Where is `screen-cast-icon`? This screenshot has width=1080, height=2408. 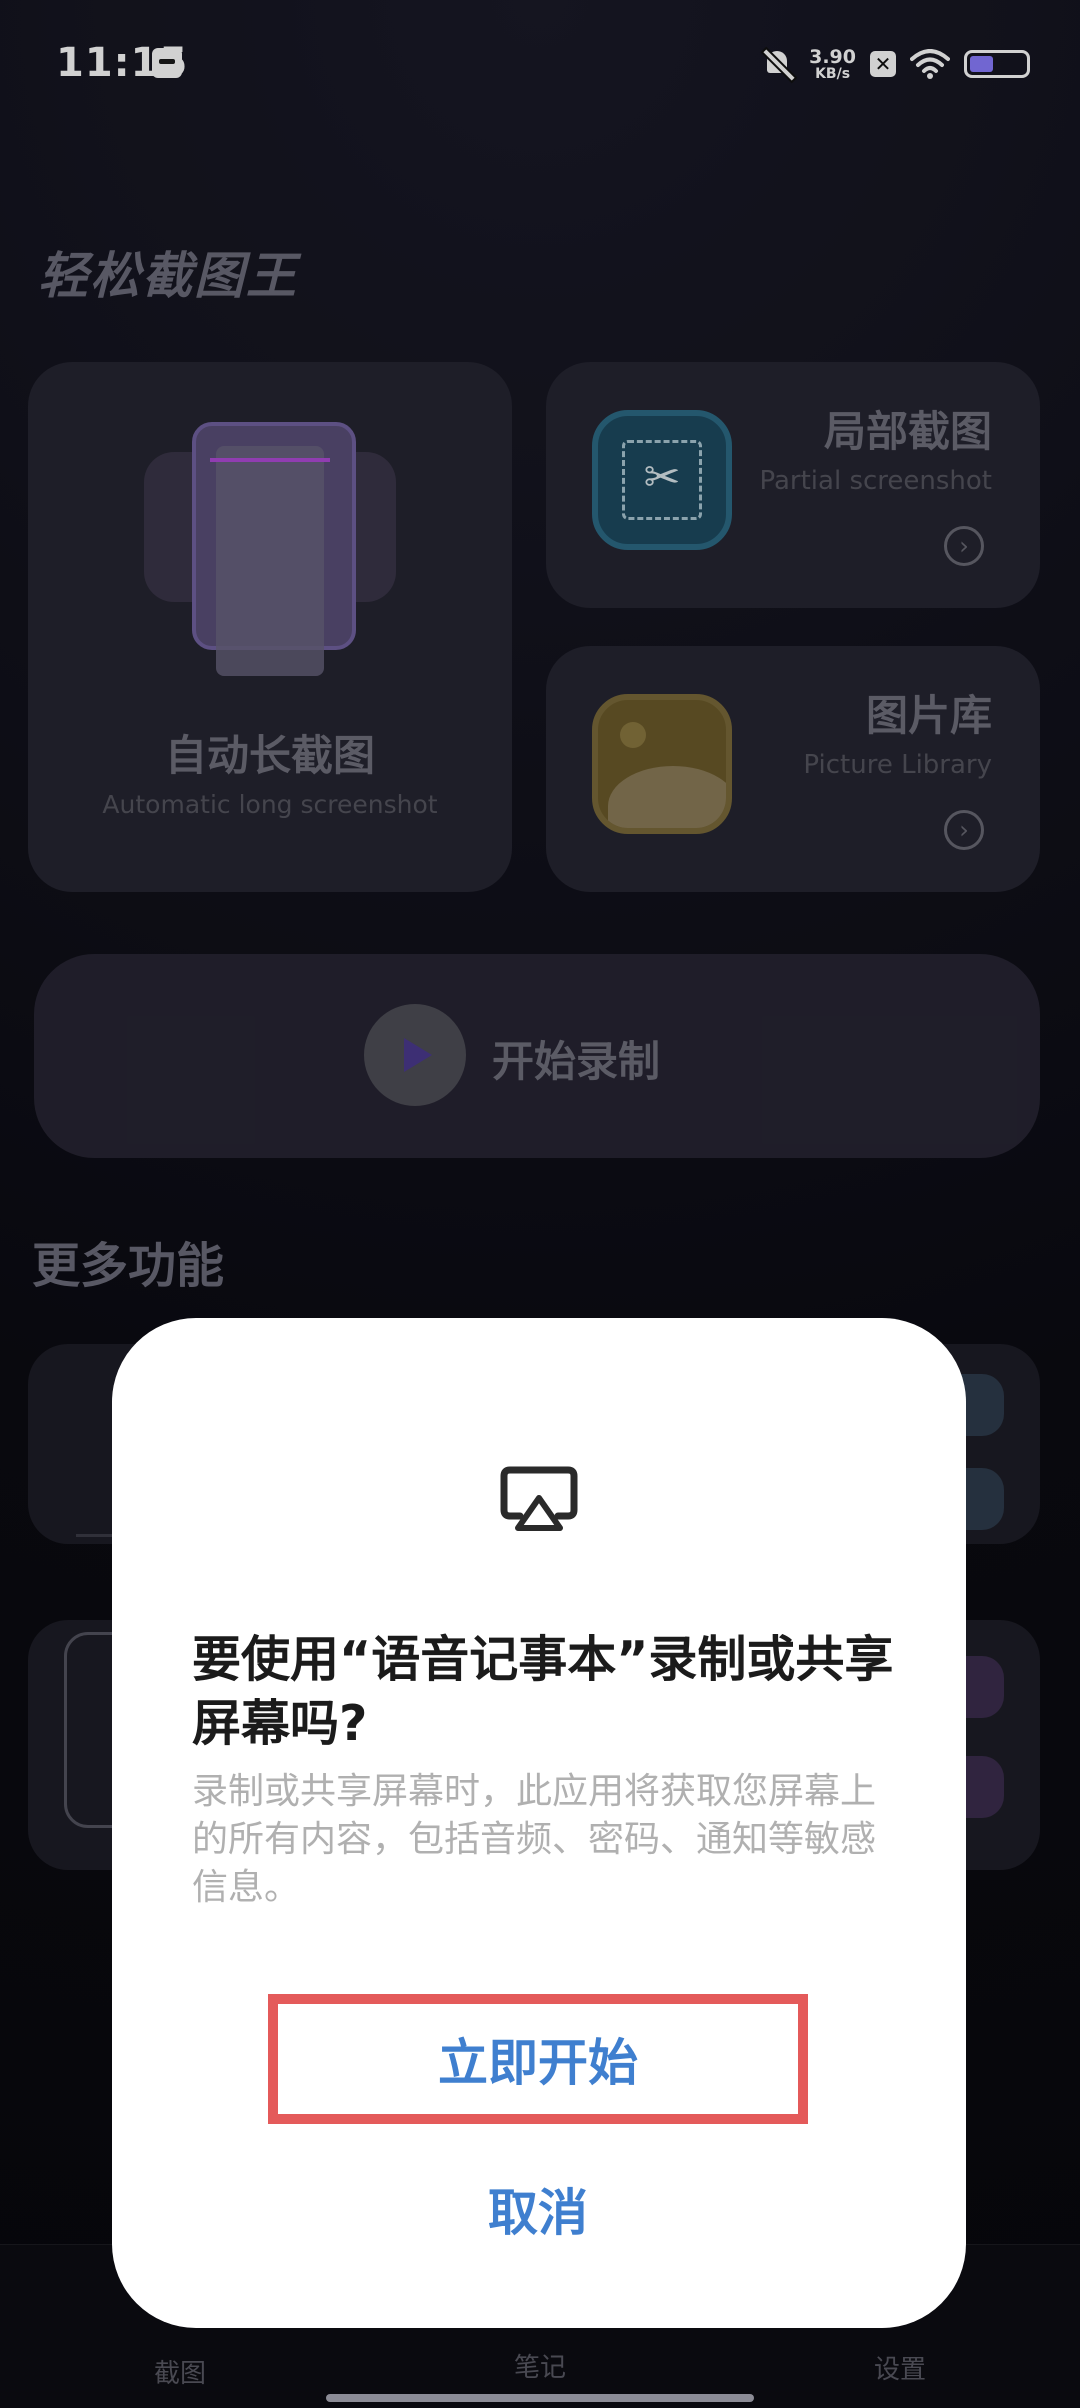
screen-cast-icon is located at coordinates (539, 1498).